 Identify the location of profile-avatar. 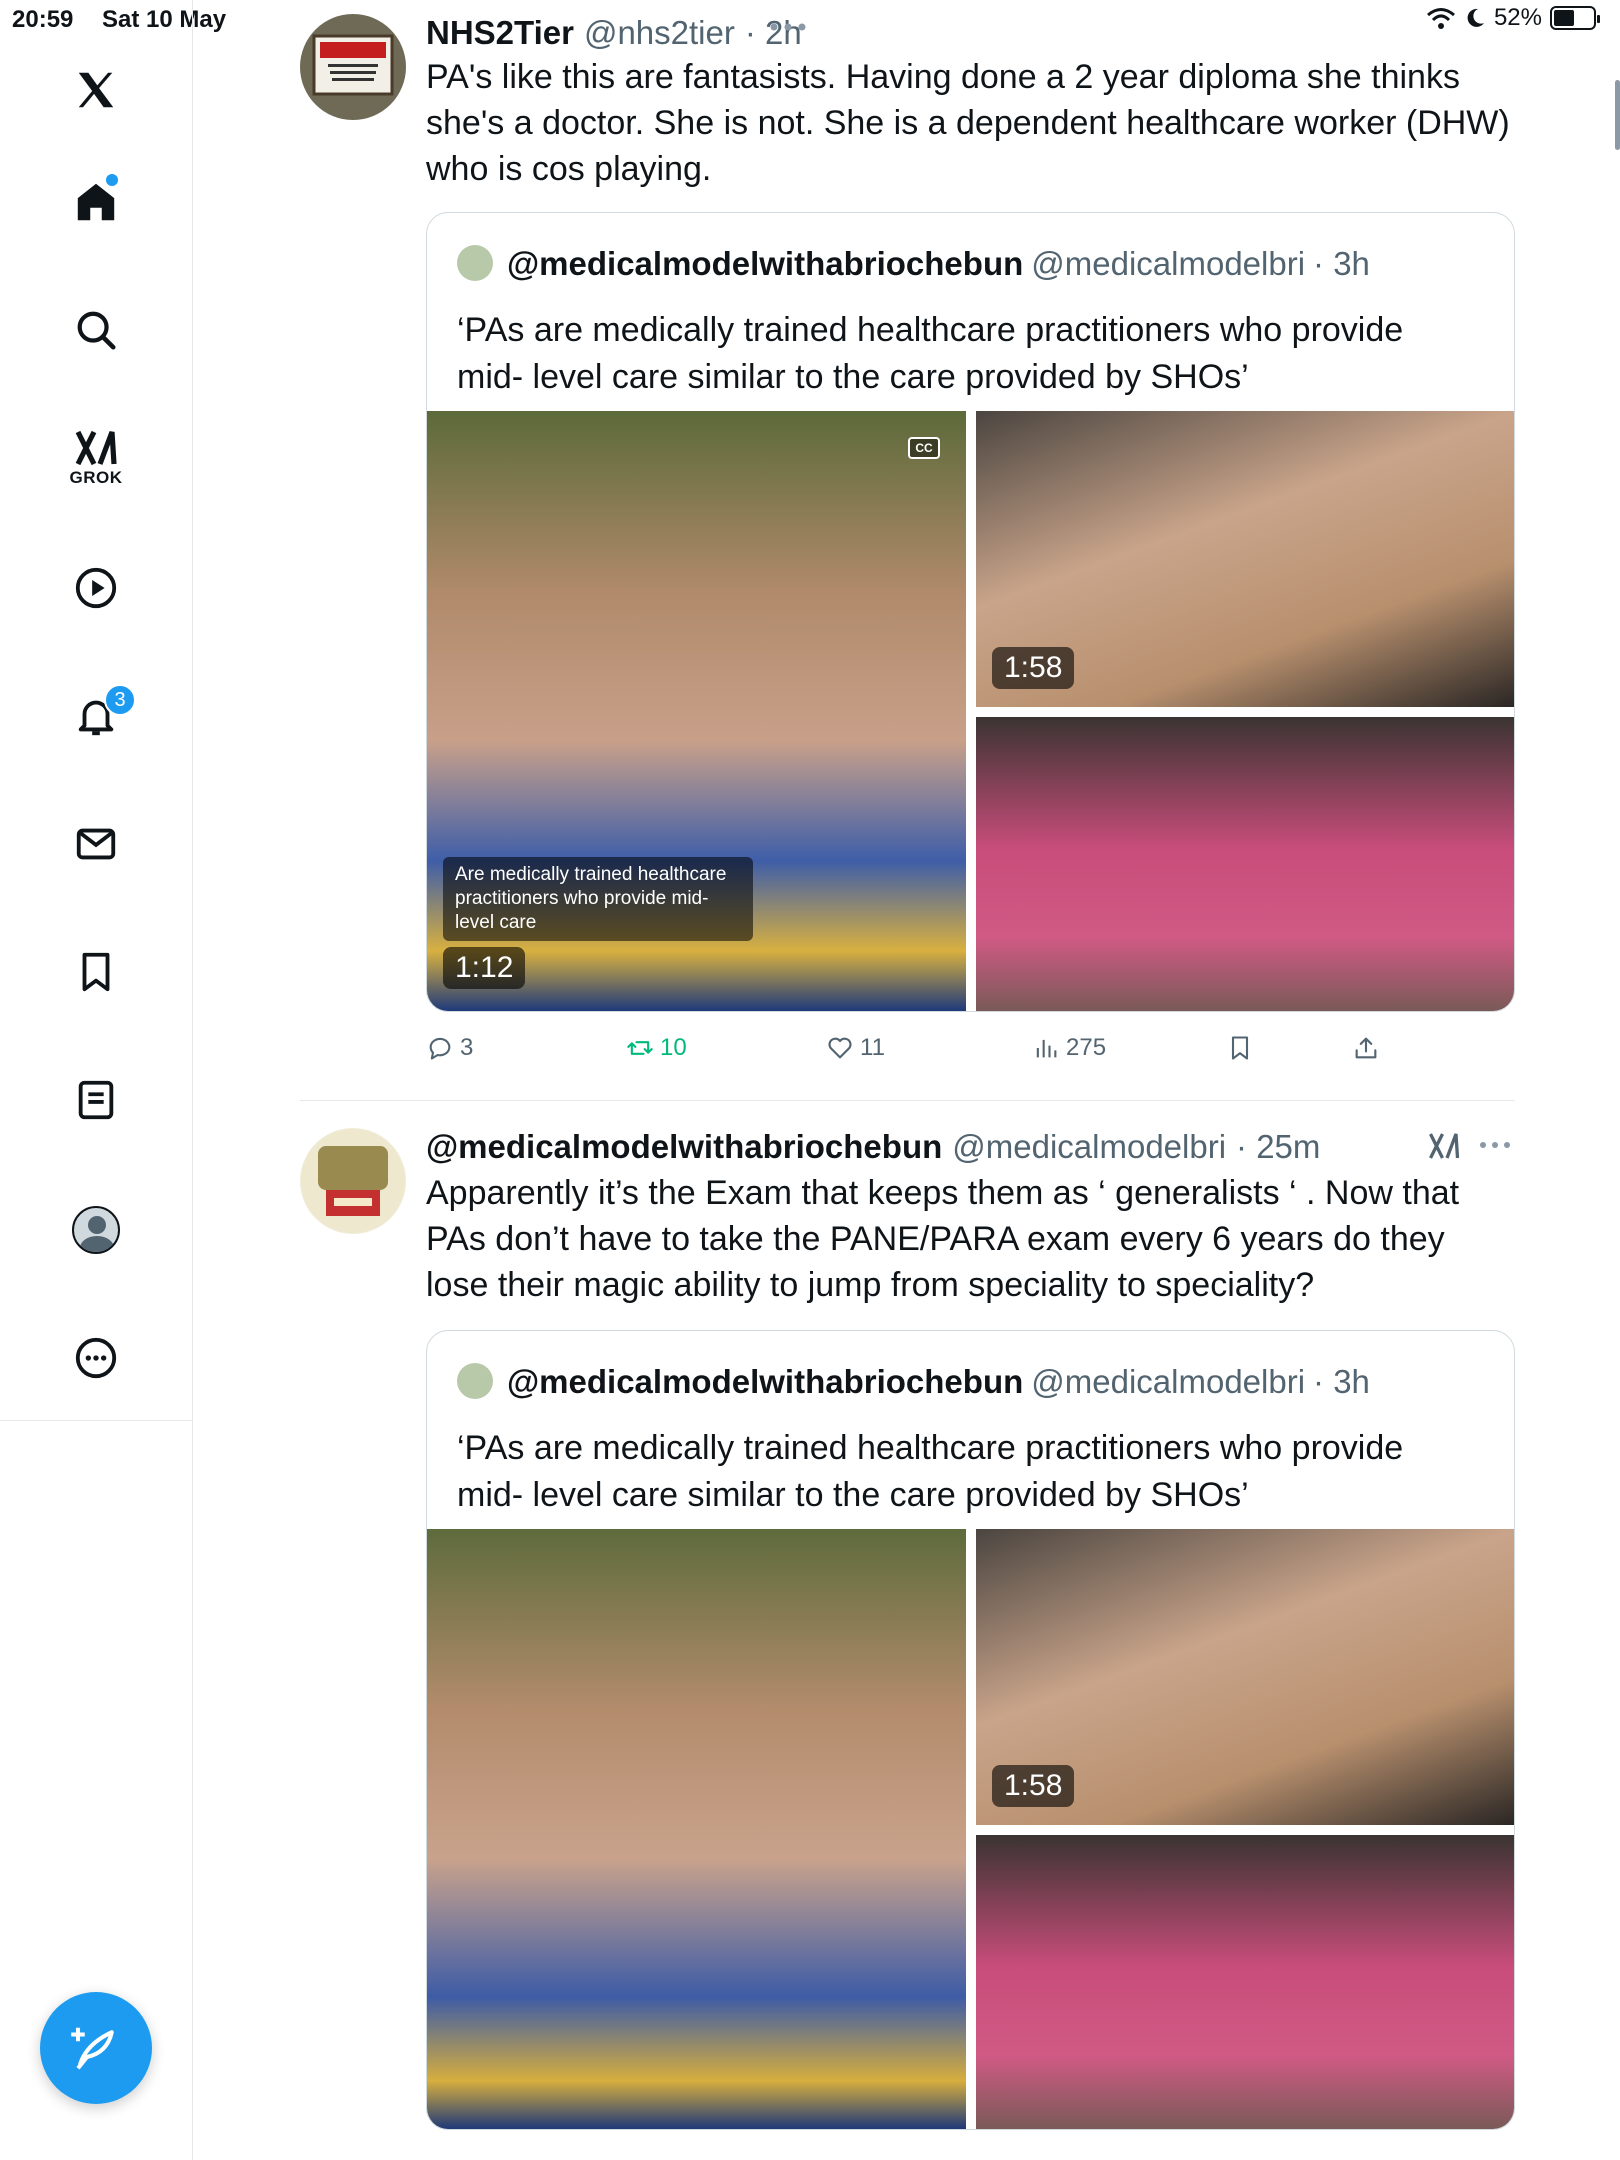
(96, 1230).